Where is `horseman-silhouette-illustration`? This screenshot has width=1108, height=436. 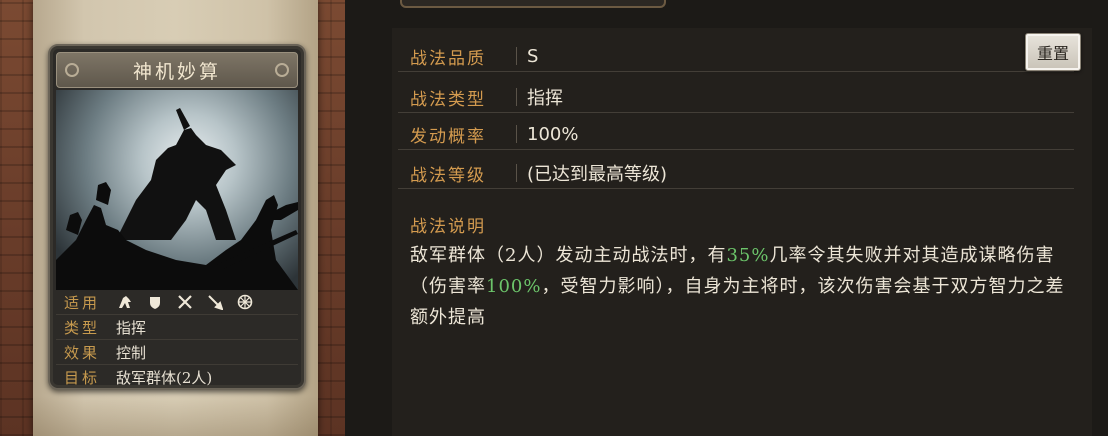 horseman-silhouette-illustration is located at coordinates (177, 199).